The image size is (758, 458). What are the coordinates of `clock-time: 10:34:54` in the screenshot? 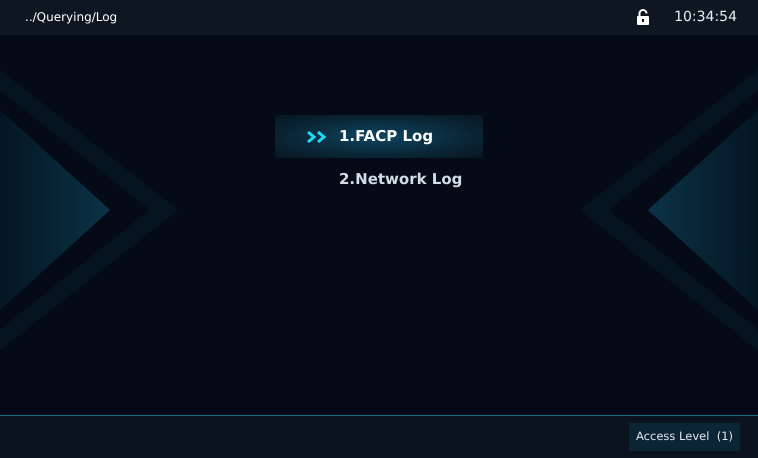 It's located at (705, 17).